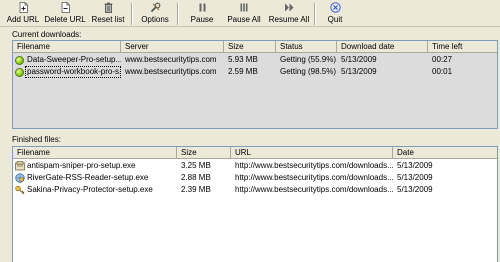 The height and width of the screenshot is (262, 500). What do you see at coordinates (196, 189) in the screenshot?
I see `row-size: 2.39 MB` at bounding box center [196, 189].